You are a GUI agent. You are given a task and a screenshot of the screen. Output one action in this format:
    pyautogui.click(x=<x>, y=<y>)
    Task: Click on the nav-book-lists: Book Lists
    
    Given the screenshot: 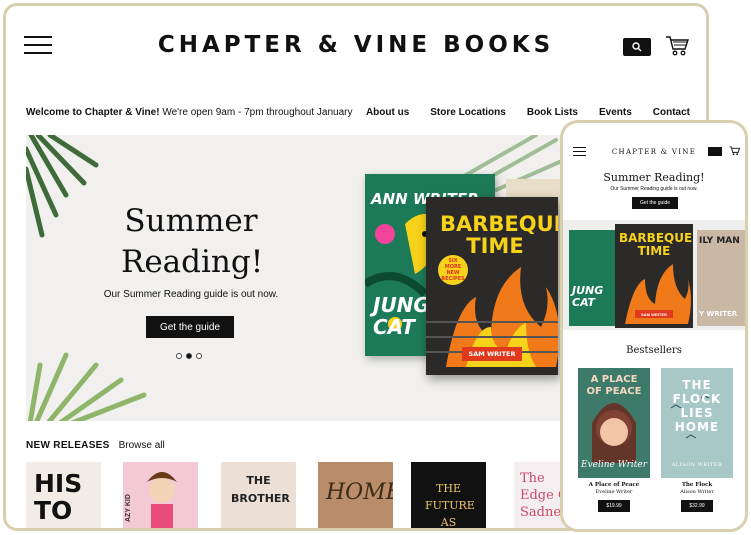 What is the action you would take?
    pyautogui.click(x=552, y=112)
    